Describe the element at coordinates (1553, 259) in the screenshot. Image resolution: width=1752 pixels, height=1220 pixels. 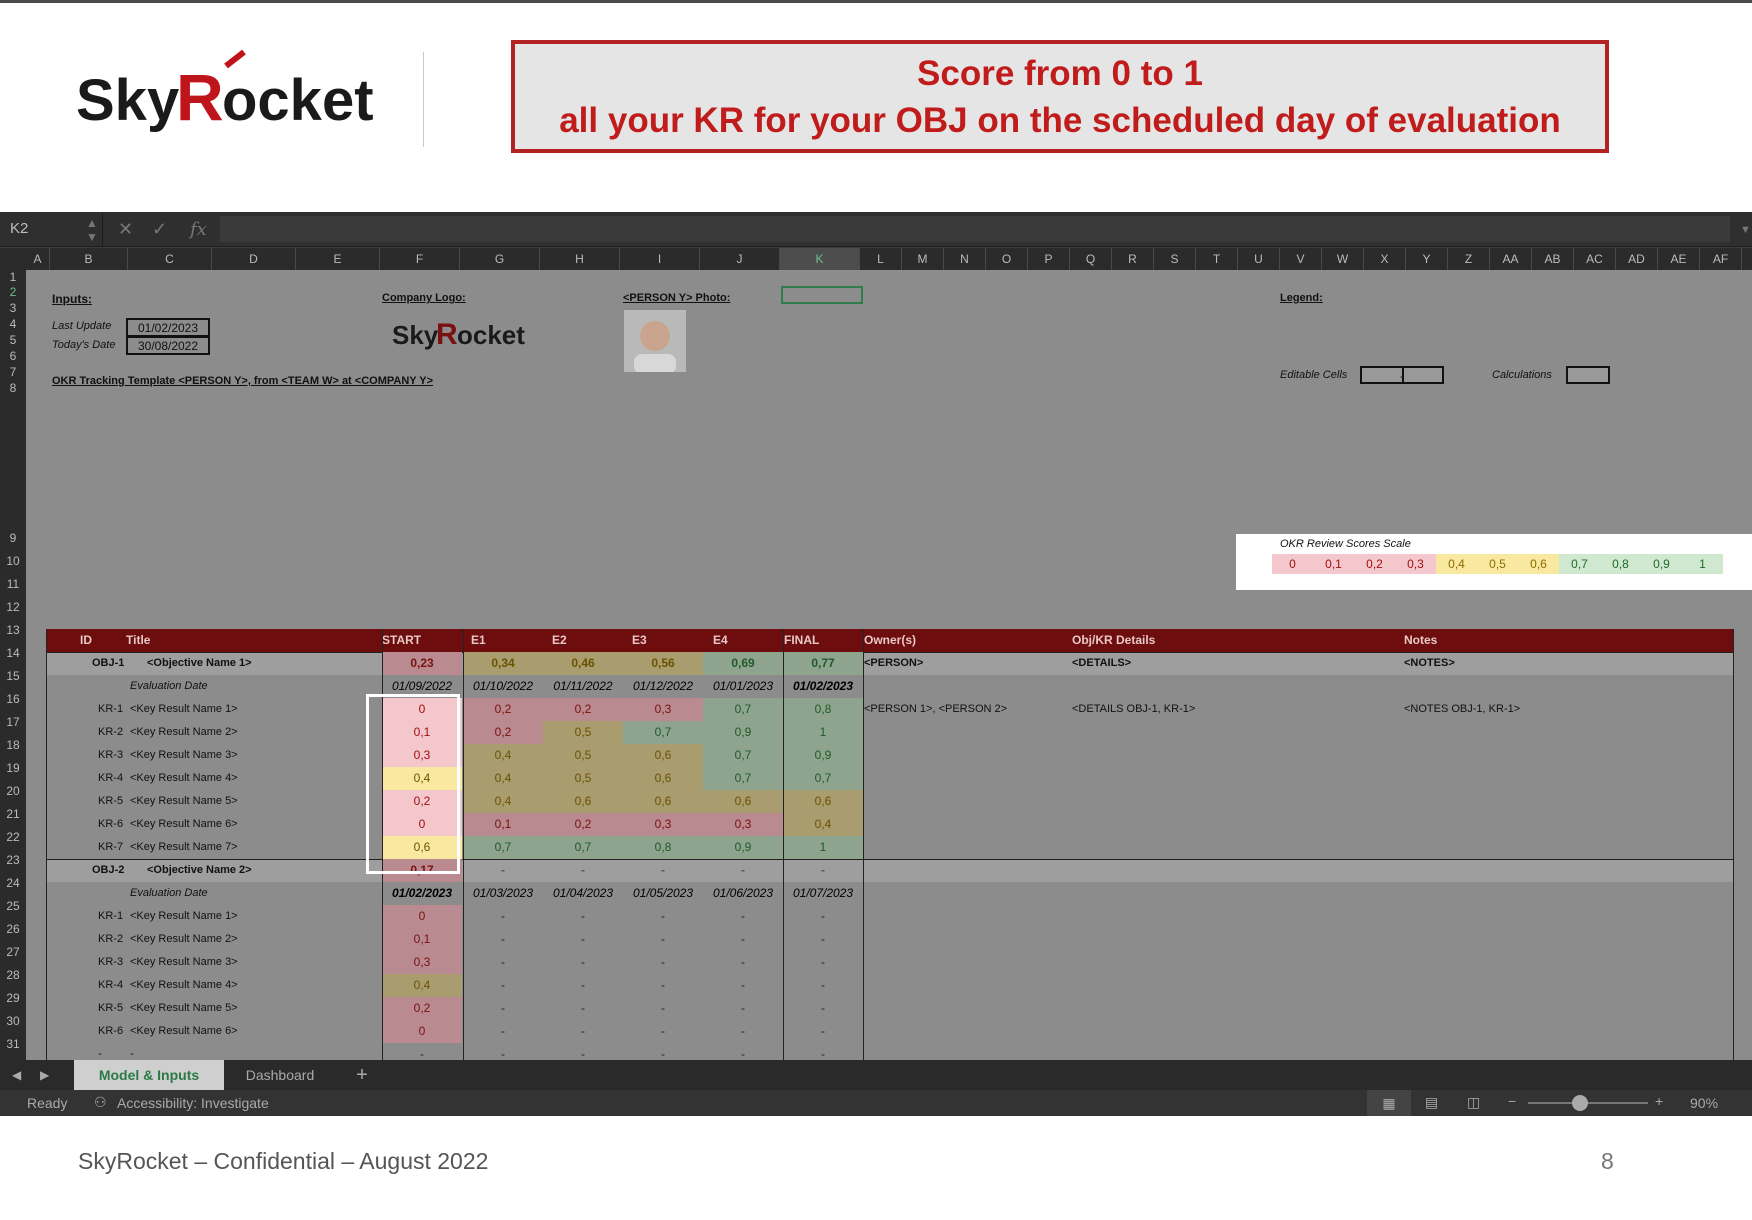
I see `column-header-ab: AB` at that location.